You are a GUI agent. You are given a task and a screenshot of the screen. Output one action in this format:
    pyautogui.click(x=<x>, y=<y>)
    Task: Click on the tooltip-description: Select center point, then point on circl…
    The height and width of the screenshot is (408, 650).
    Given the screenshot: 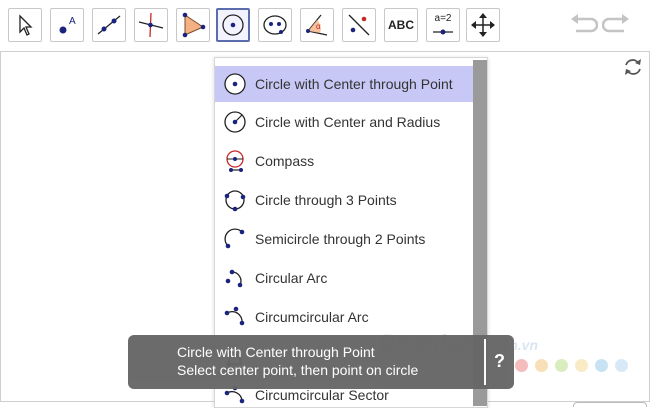 What is the action you would take?
    pyautogui.click(x=298, y=370)
    